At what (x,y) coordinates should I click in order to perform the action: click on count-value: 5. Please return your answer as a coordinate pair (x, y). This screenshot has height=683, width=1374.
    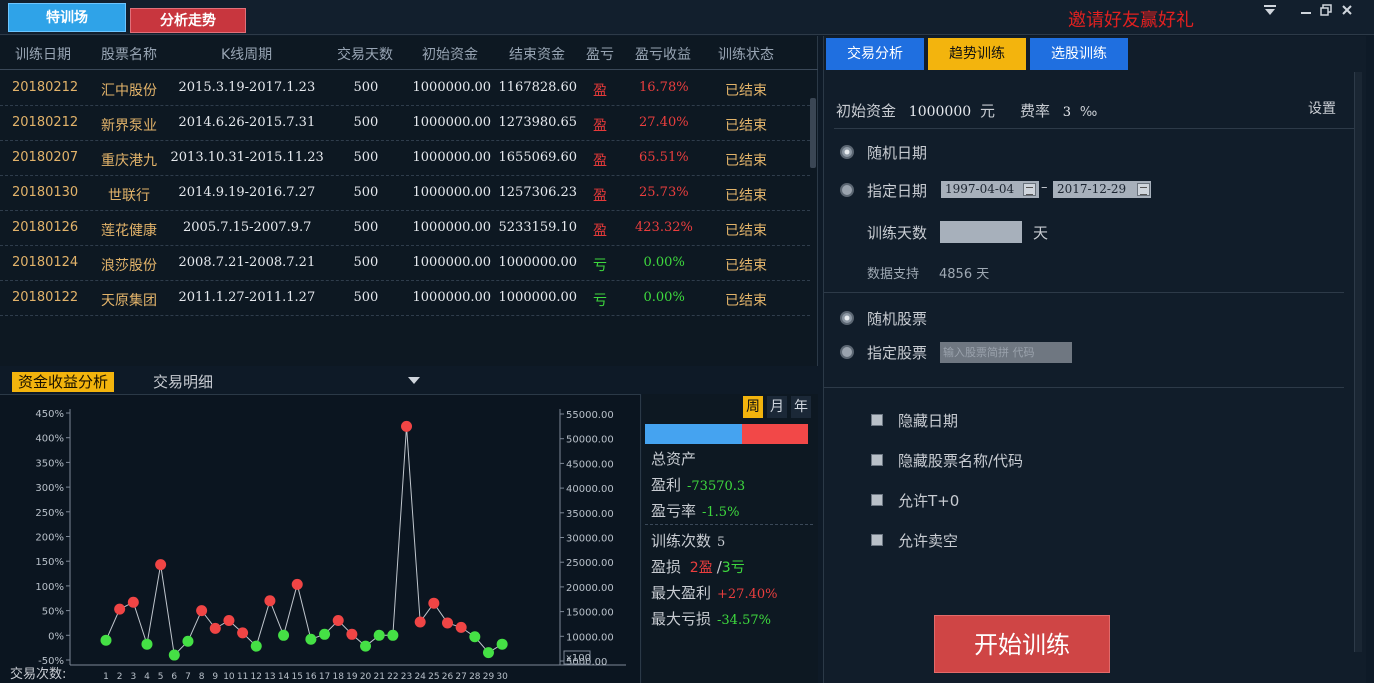
    Looking at the image, I should click on (721, 542).